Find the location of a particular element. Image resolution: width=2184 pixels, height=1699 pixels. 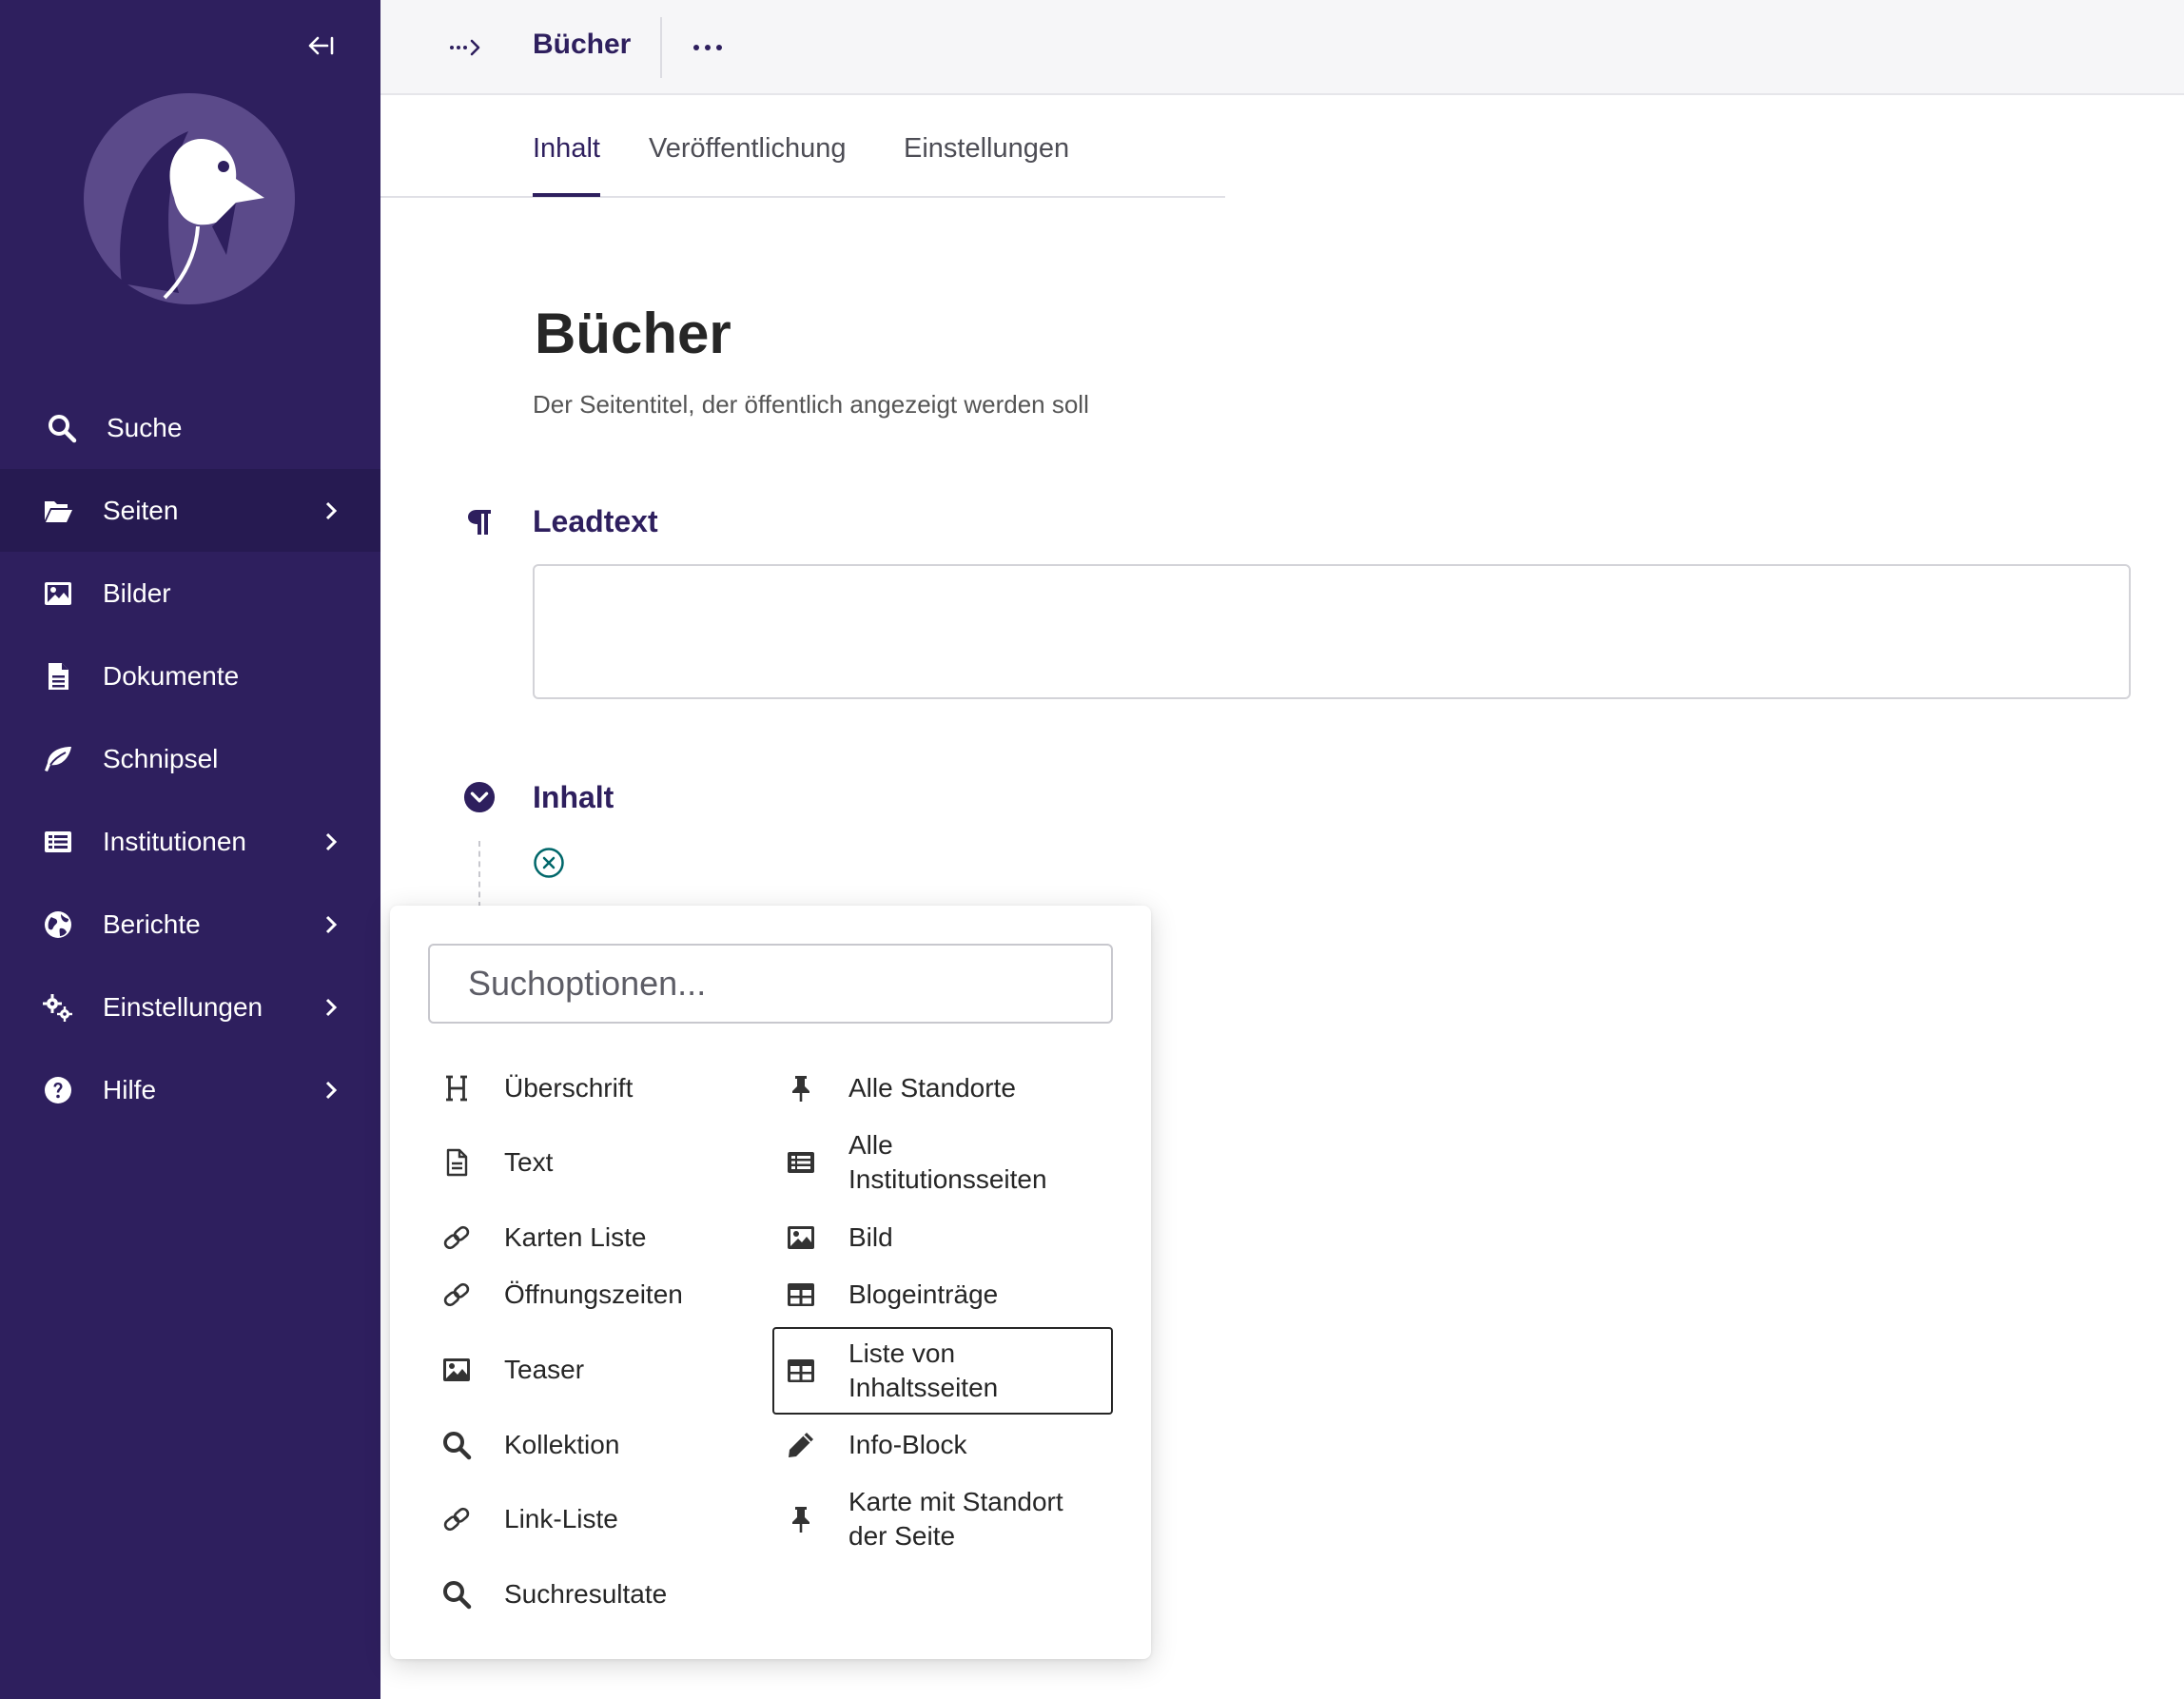

wagtail-logo is located at coordinates (189, 198).